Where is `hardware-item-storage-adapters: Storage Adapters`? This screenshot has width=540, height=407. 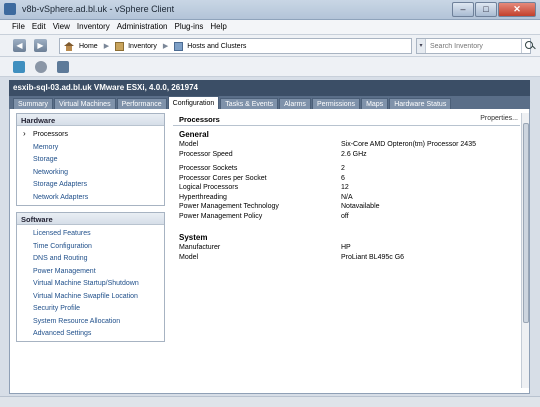
hardware-item-storage-adapters: Storage Adapters is located at coordinates (90, 185).